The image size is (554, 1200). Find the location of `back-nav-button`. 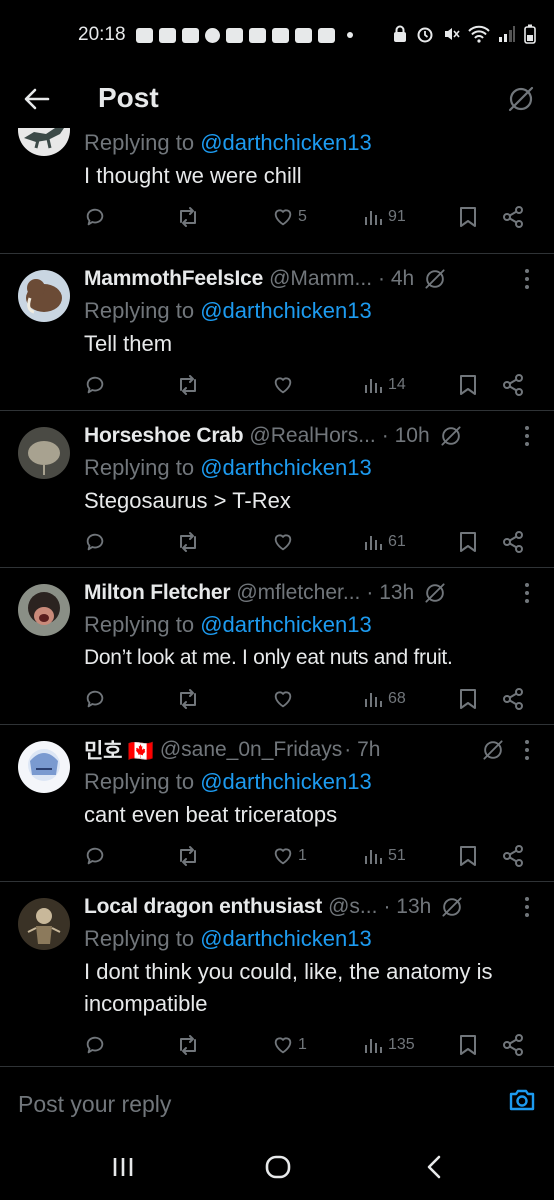

back-nav-button is located at coordinates (434, 1167).